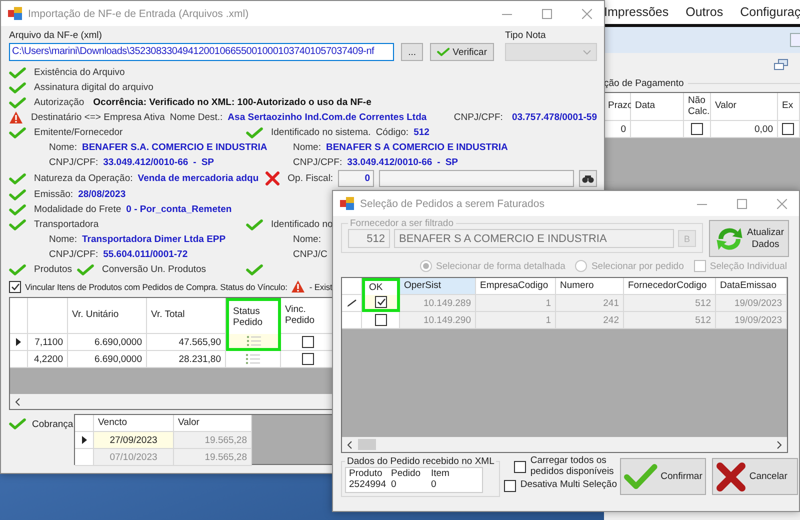  Describe the element at coordinates (590, 286) in the screenshot. I see `column-header: Numero` at that location.